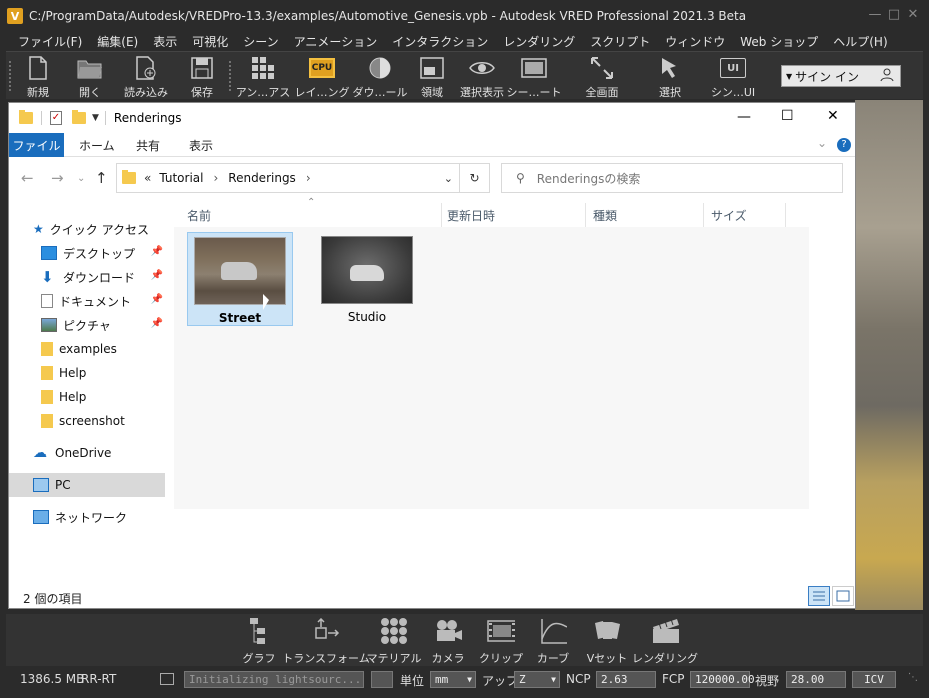 The width and height of the screenshot is (929, 698). What do you see at coordinates (394, 631) in the screenshot?
I see `material-icon` at bounding box center [394, 631].